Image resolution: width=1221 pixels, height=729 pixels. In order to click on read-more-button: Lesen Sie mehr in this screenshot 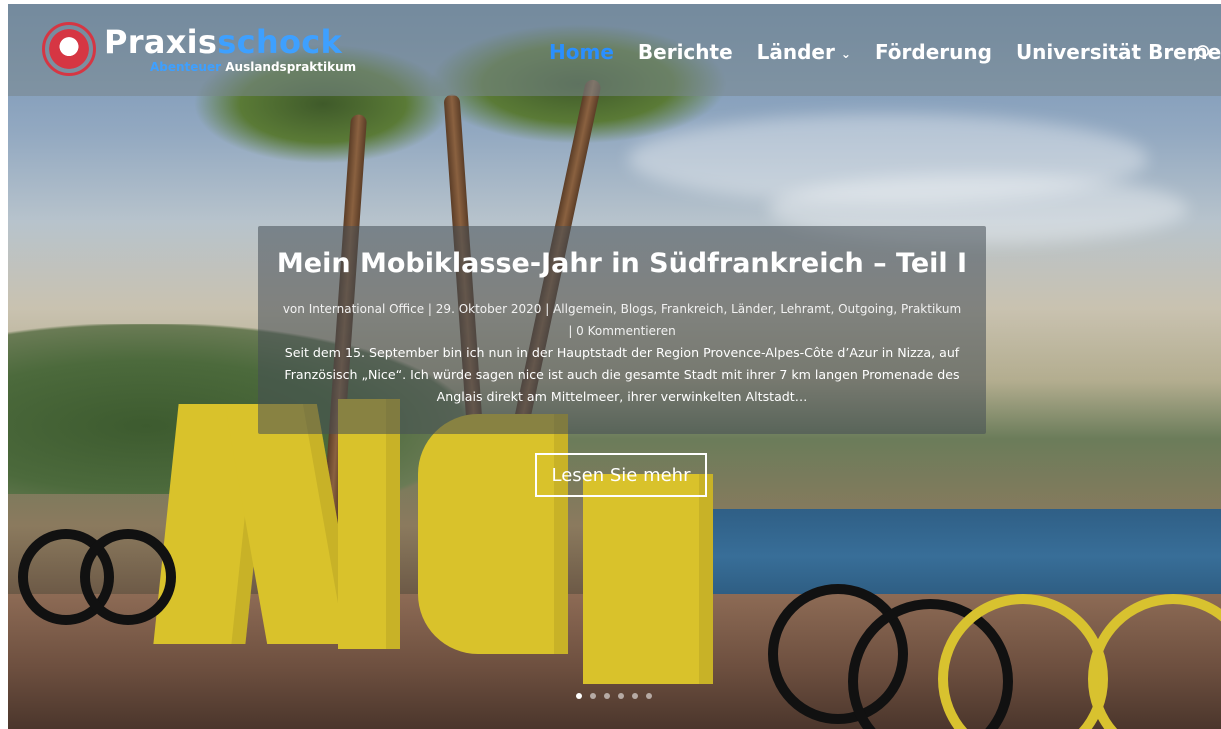, I will do `click(621, 475)`.